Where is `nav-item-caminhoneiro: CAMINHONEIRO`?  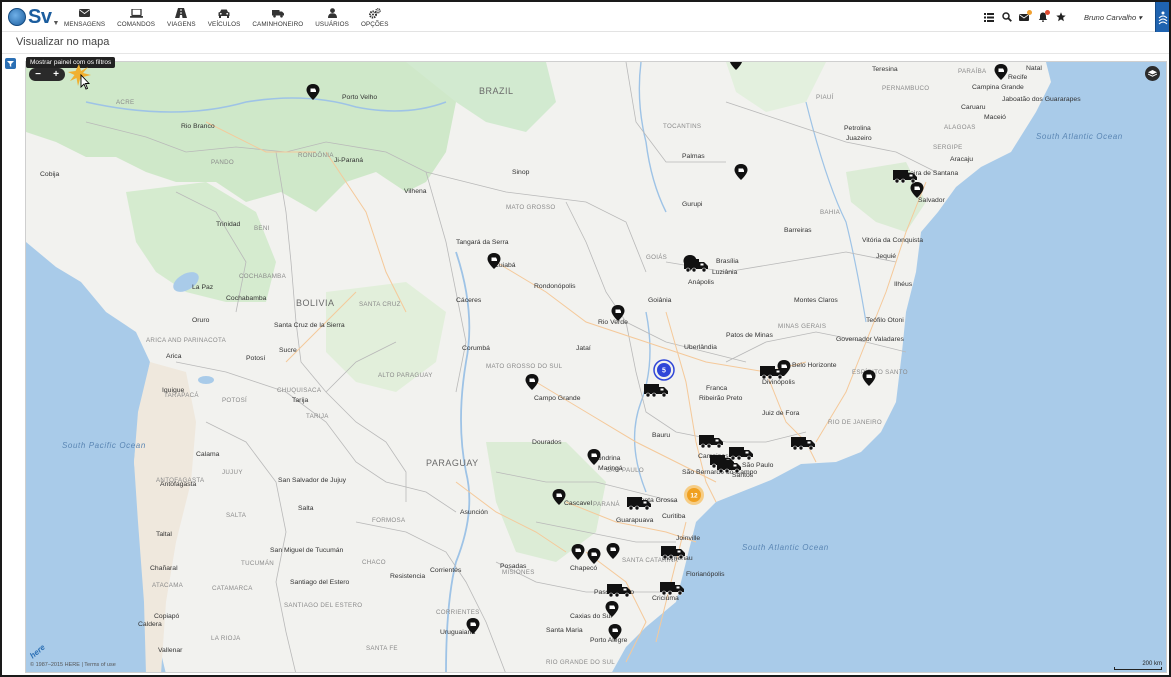
nav-item-caminhoneiro: CAMINHONEIRO is located at coordinates (277, 17).